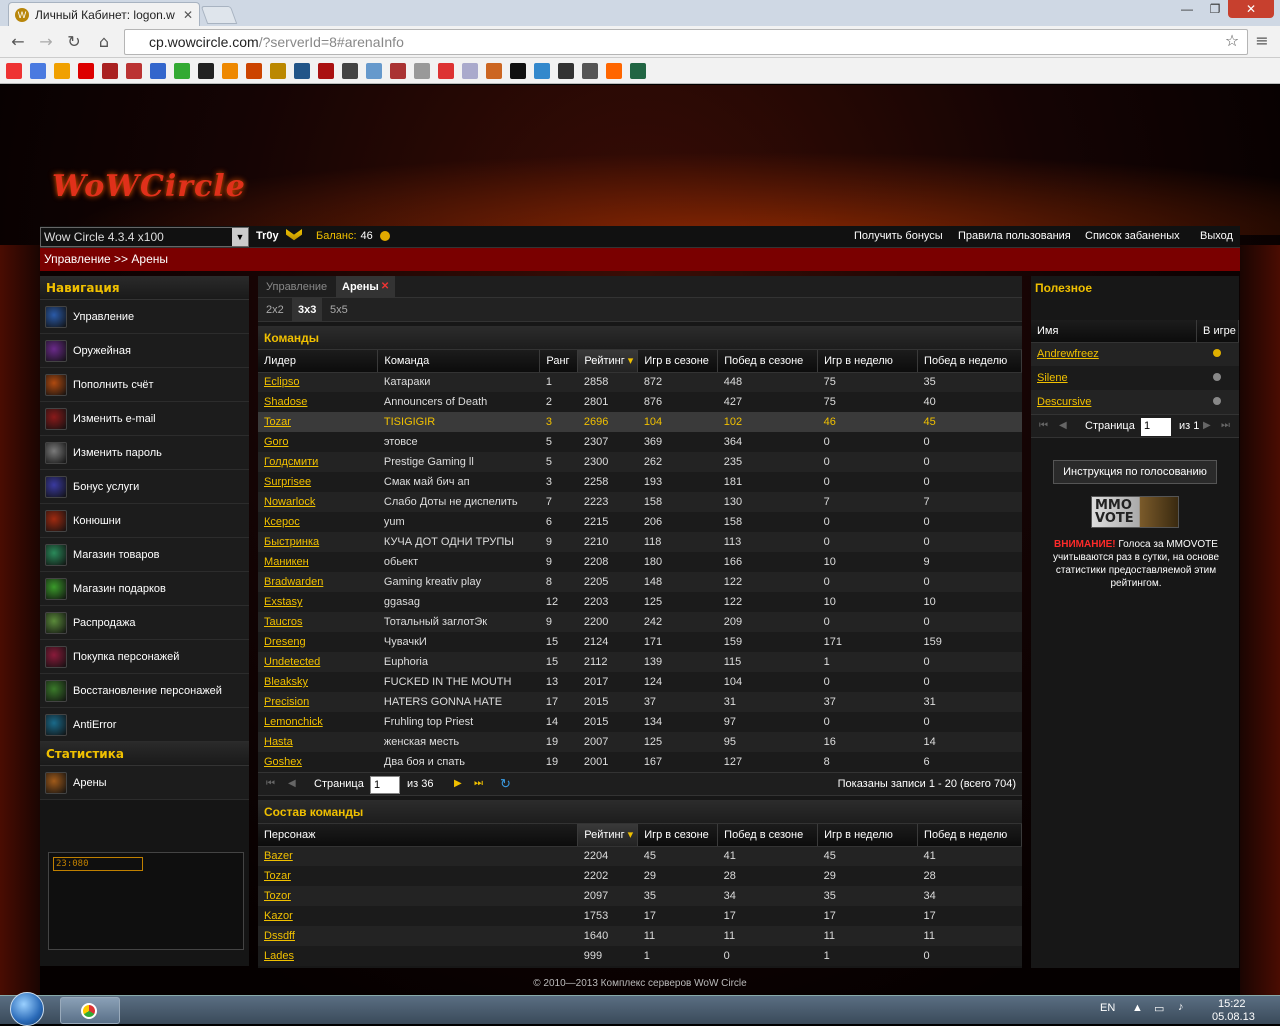  Describe the element at coordinates (418, 835) in the screenshot. I see `column-header: Персонаж` at that location.